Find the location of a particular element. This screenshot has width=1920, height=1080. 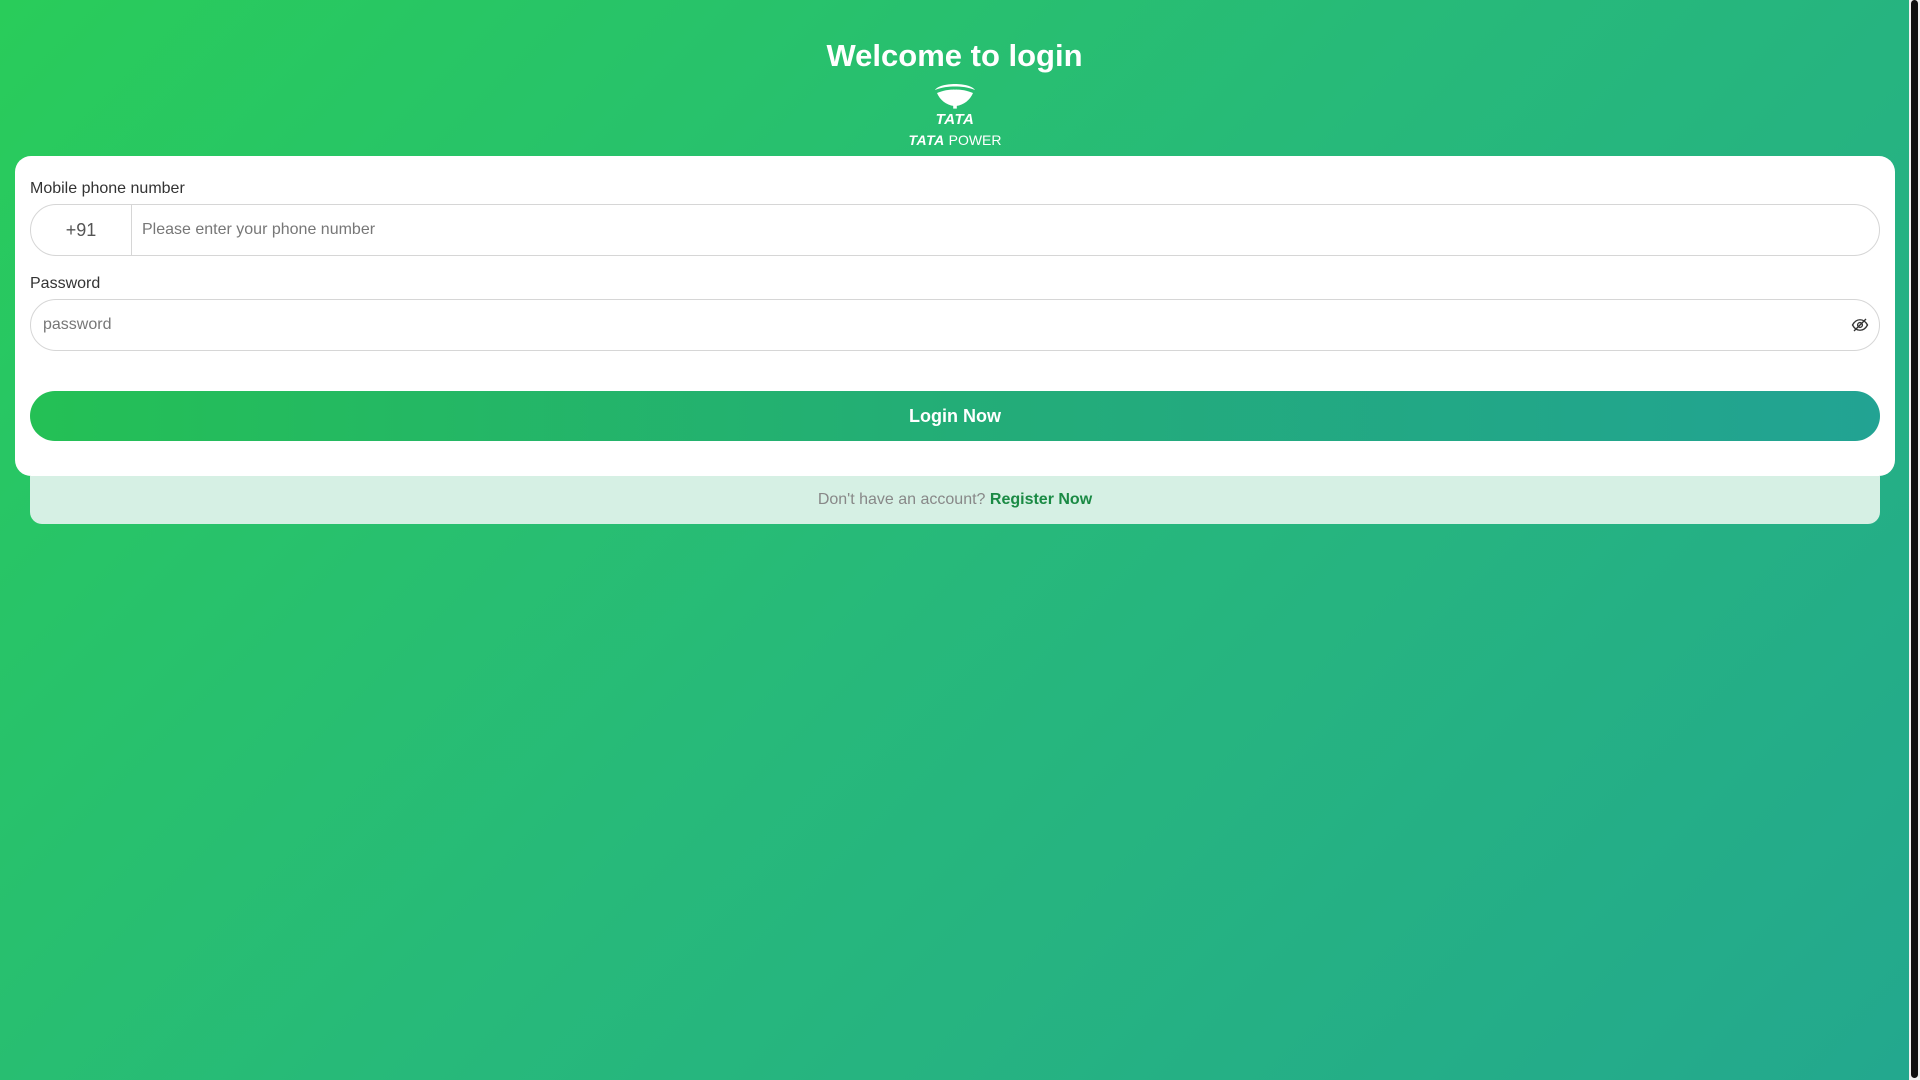

logo-brand-bold: TATA is located at coordinates (926, 140).